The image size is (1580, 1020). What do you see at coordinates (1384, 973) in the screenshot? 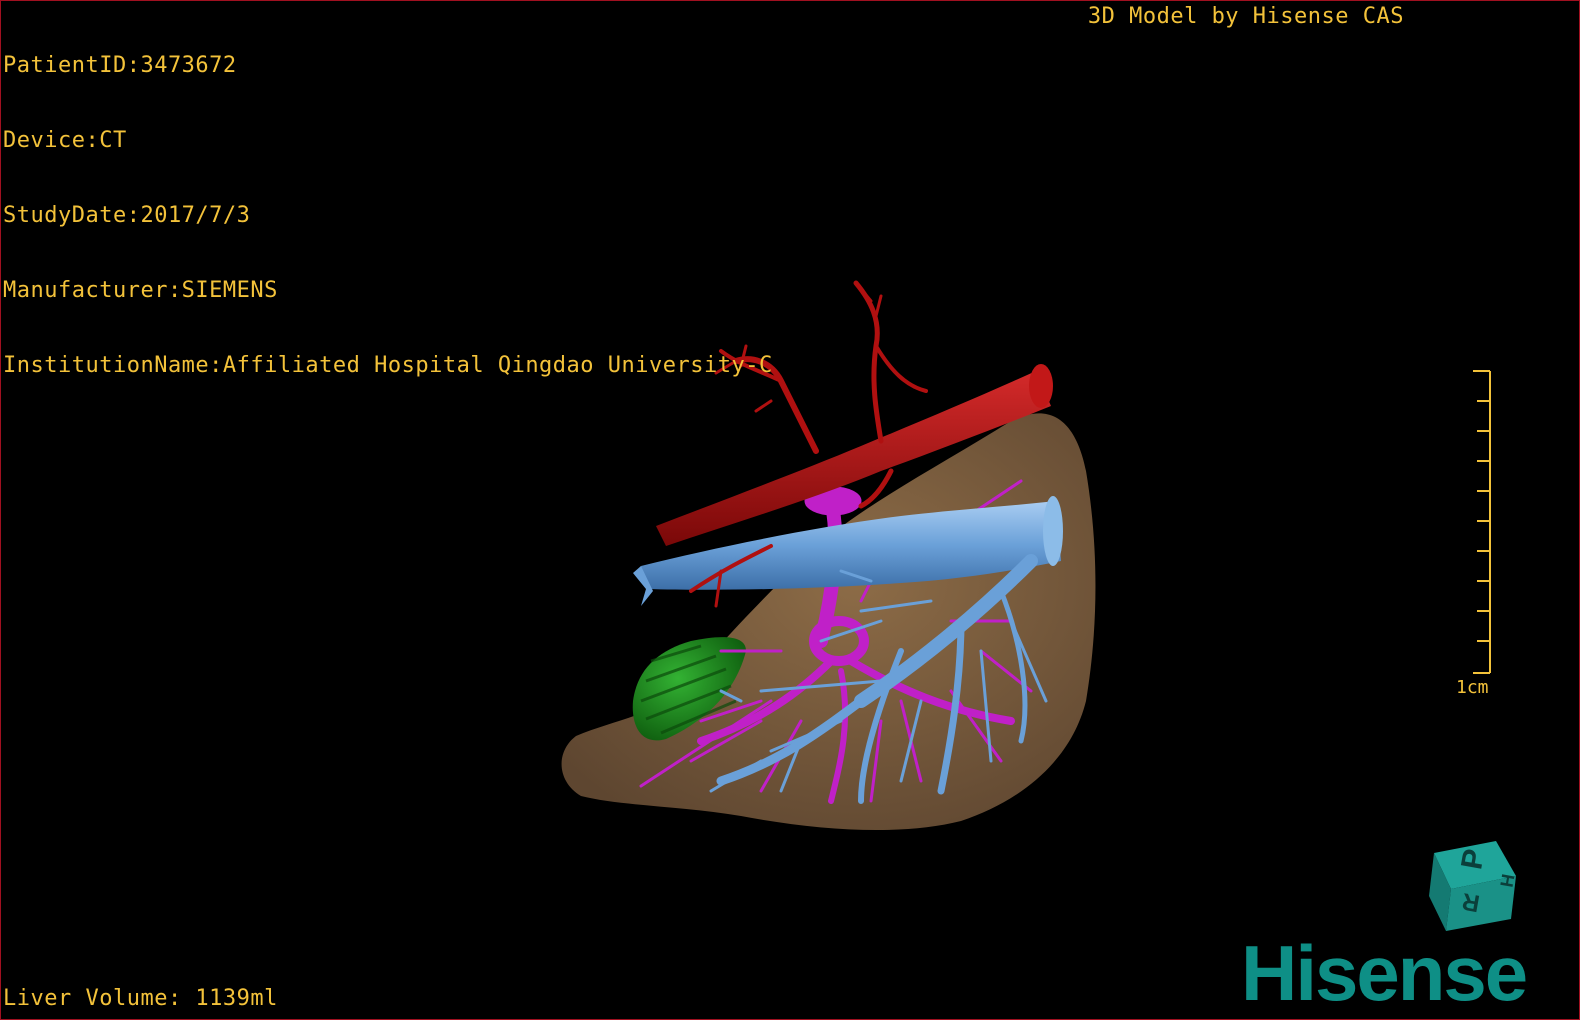
I see `hisense-logo: Hisense` at bounding box center [1384, 973].